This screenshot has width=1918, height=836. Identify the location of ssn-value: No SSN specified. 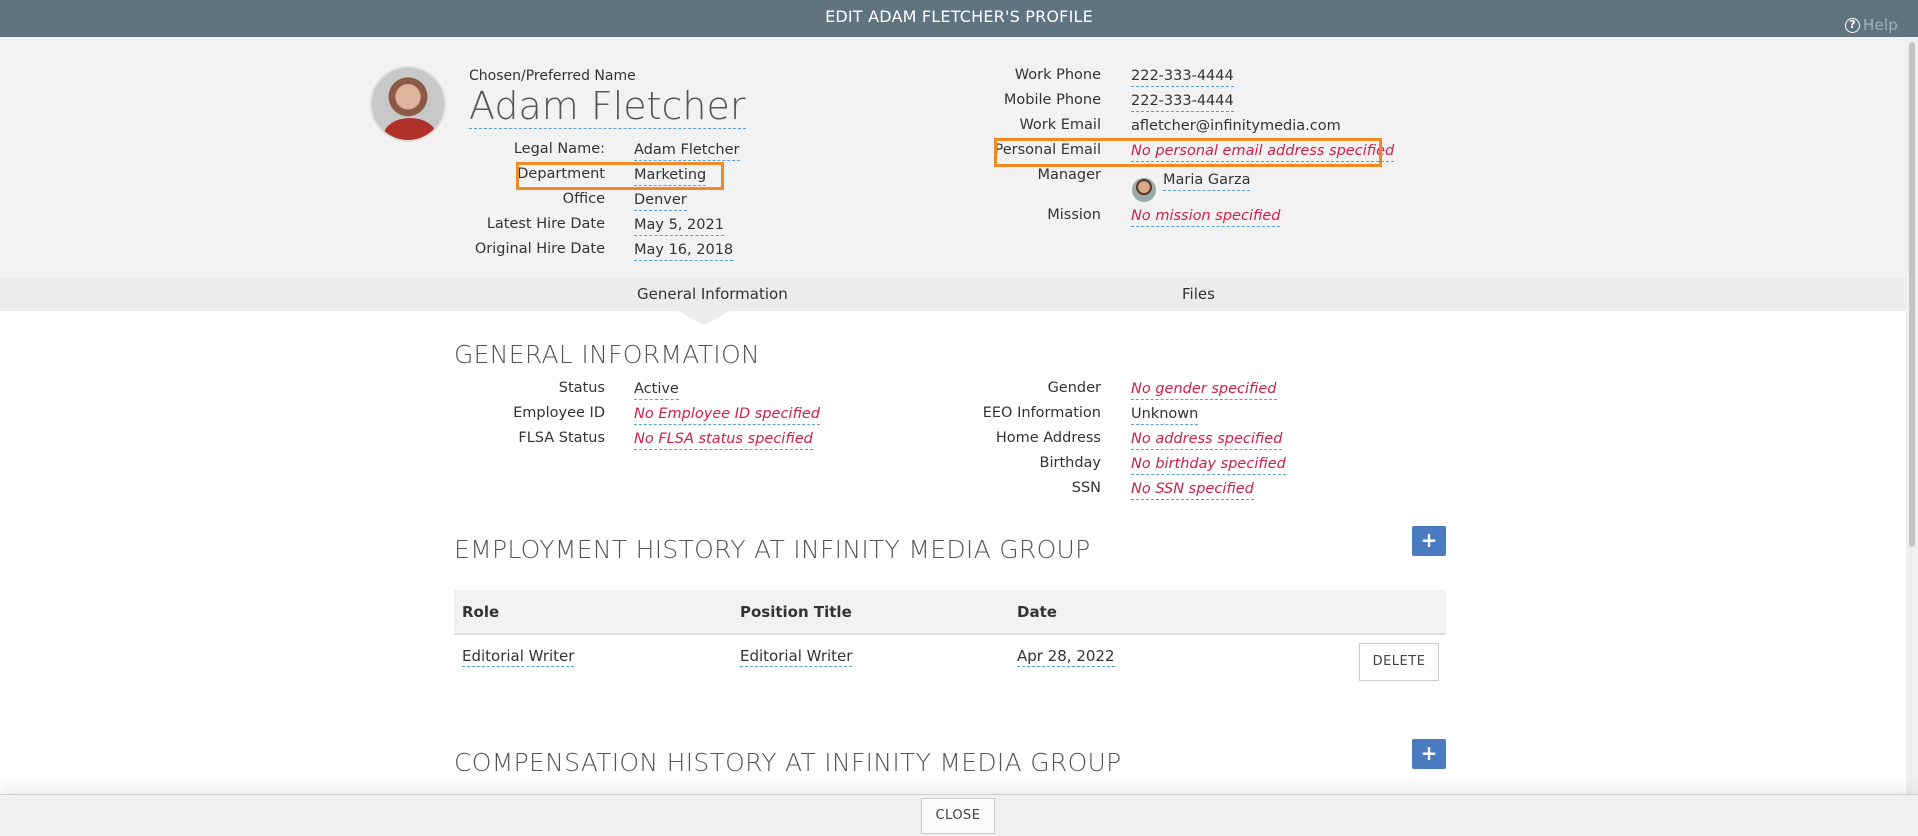
(1192, 490).